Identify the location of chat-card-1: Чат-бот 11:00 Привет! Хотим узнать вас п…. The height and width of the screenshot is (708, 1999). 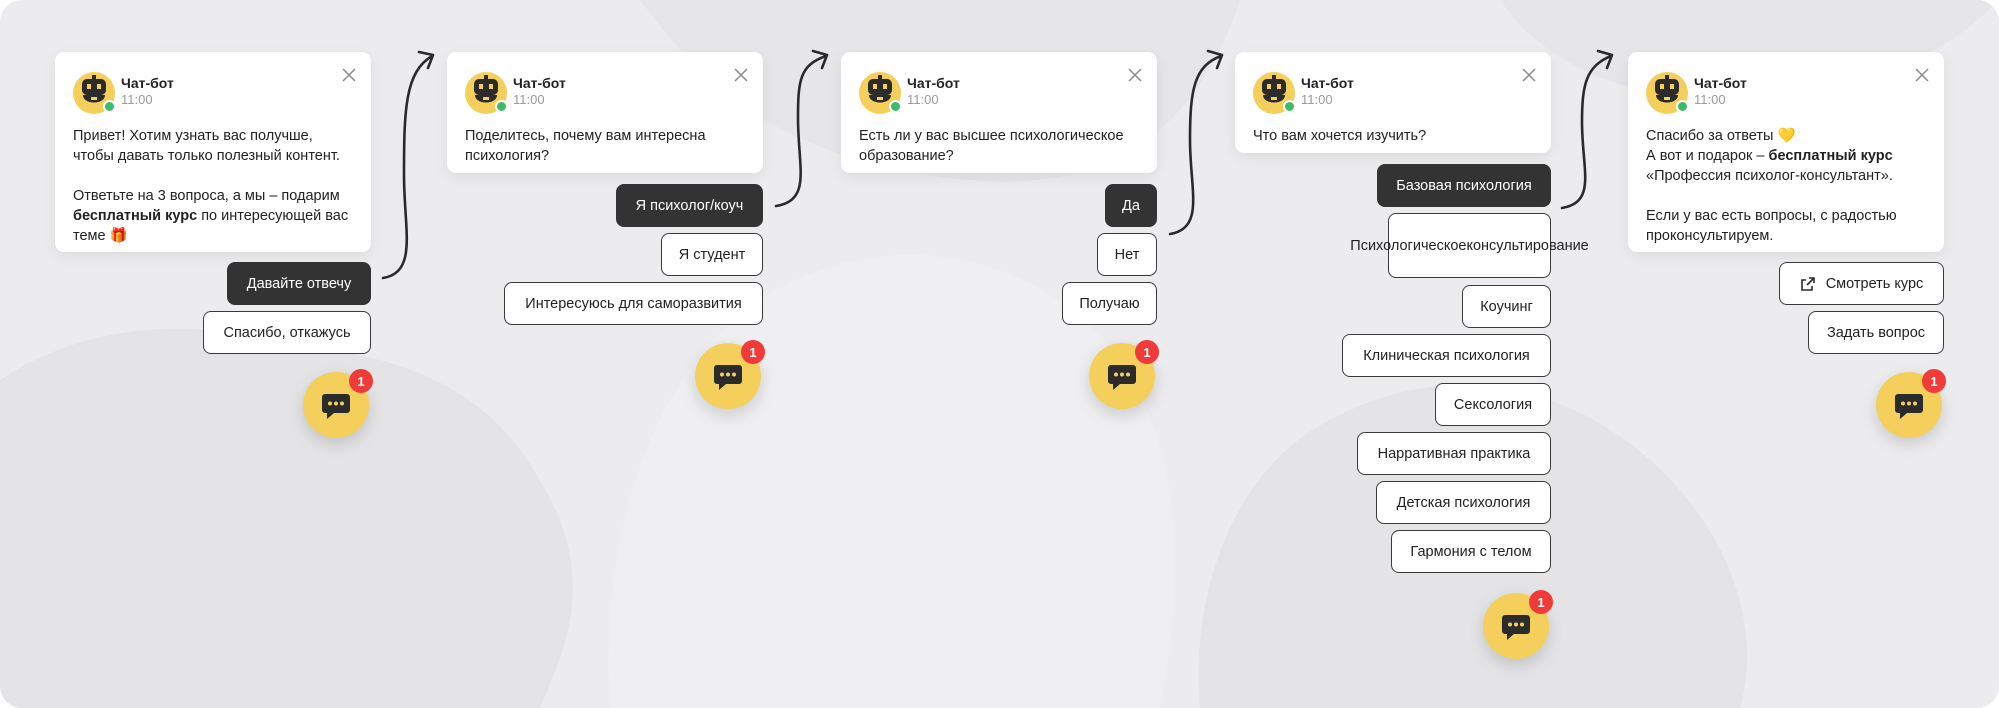
(213, 152).